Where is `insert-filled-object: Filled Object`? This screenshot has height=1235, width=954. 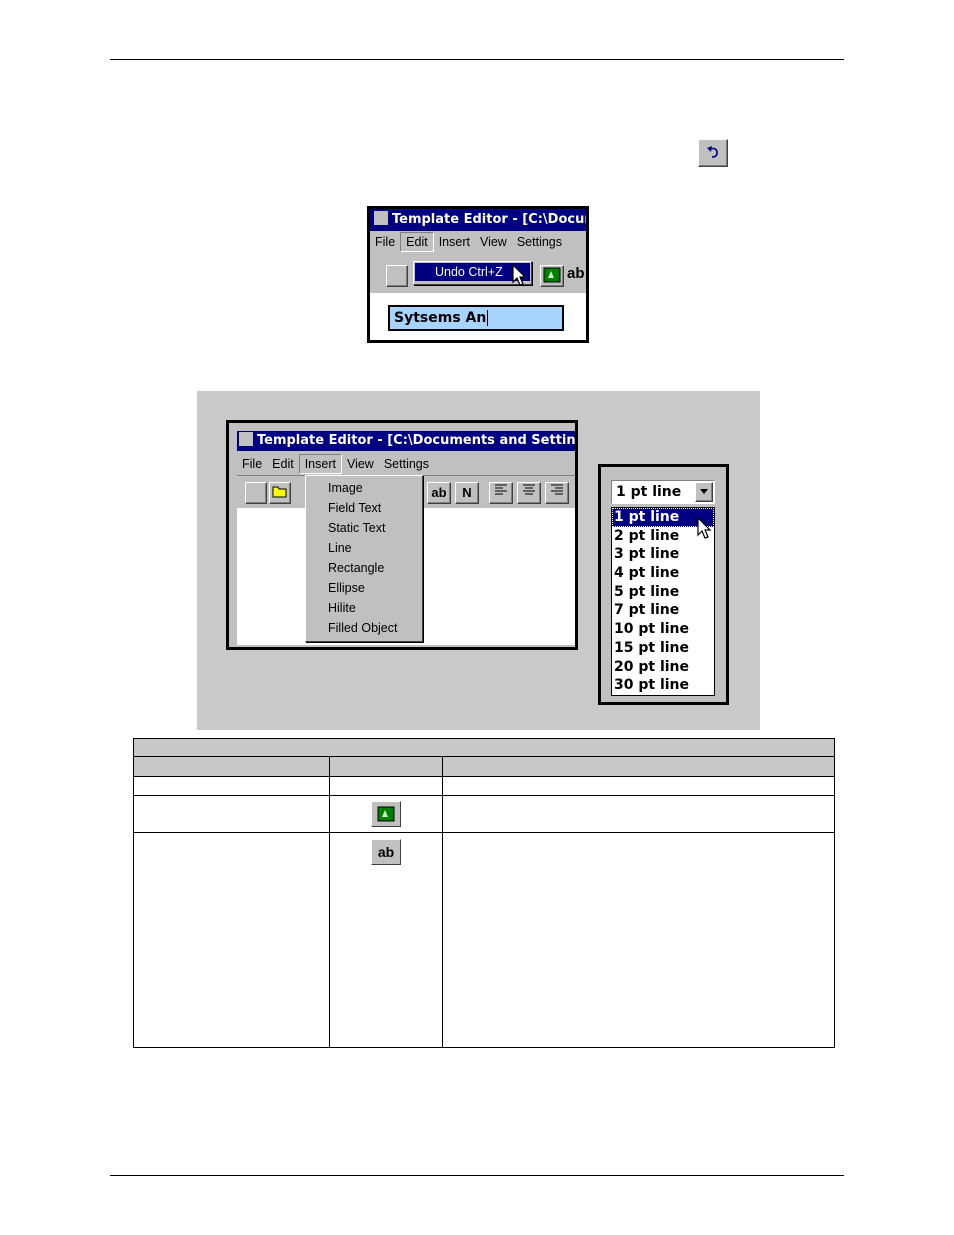 insert-filled-object: Filled Object is located at coordinates (364, 628).